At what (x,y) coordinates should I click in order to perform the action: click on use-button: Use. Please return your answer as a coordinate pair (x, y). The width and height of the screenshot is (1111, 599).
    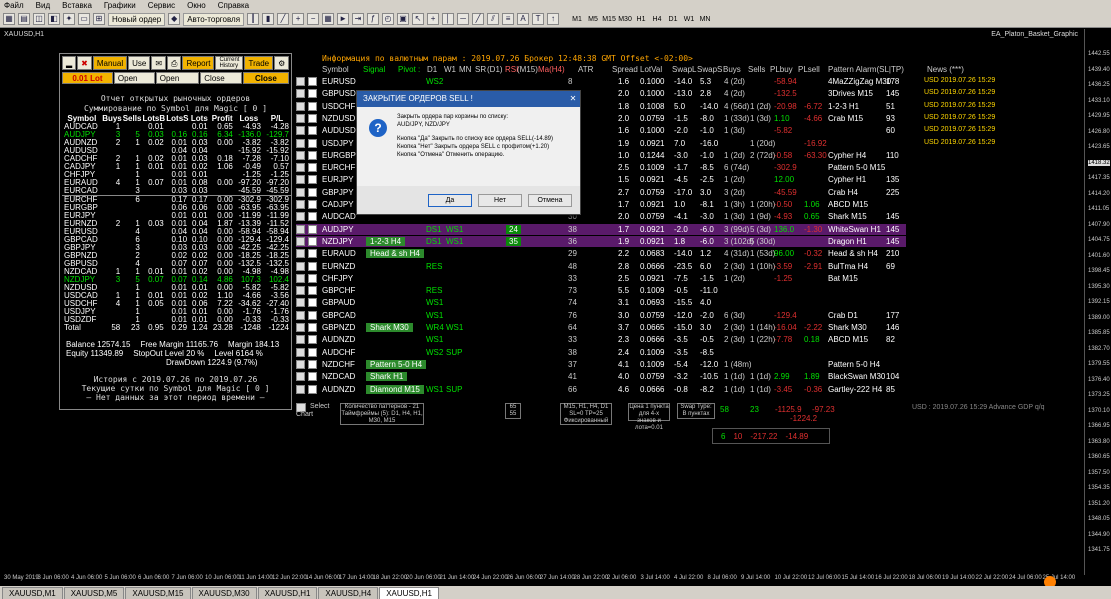
    Looking at the image, I should click on (139, 63).